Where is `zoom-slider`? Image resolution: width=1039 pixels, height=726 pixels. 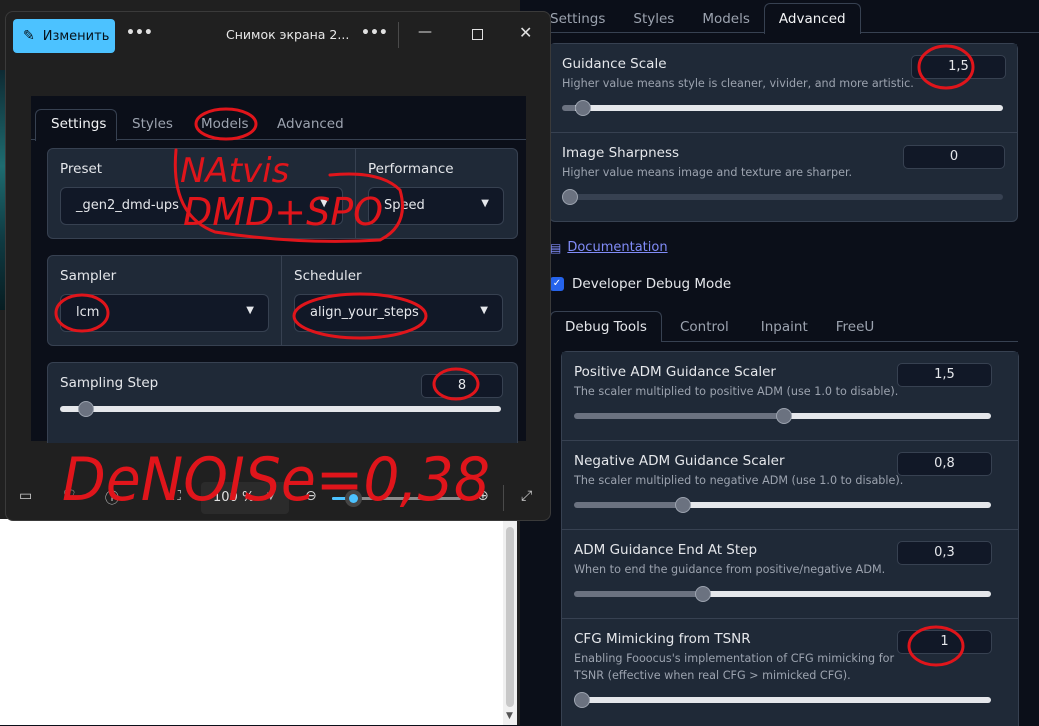 zoom-slider is located at coordinates (396, 498).